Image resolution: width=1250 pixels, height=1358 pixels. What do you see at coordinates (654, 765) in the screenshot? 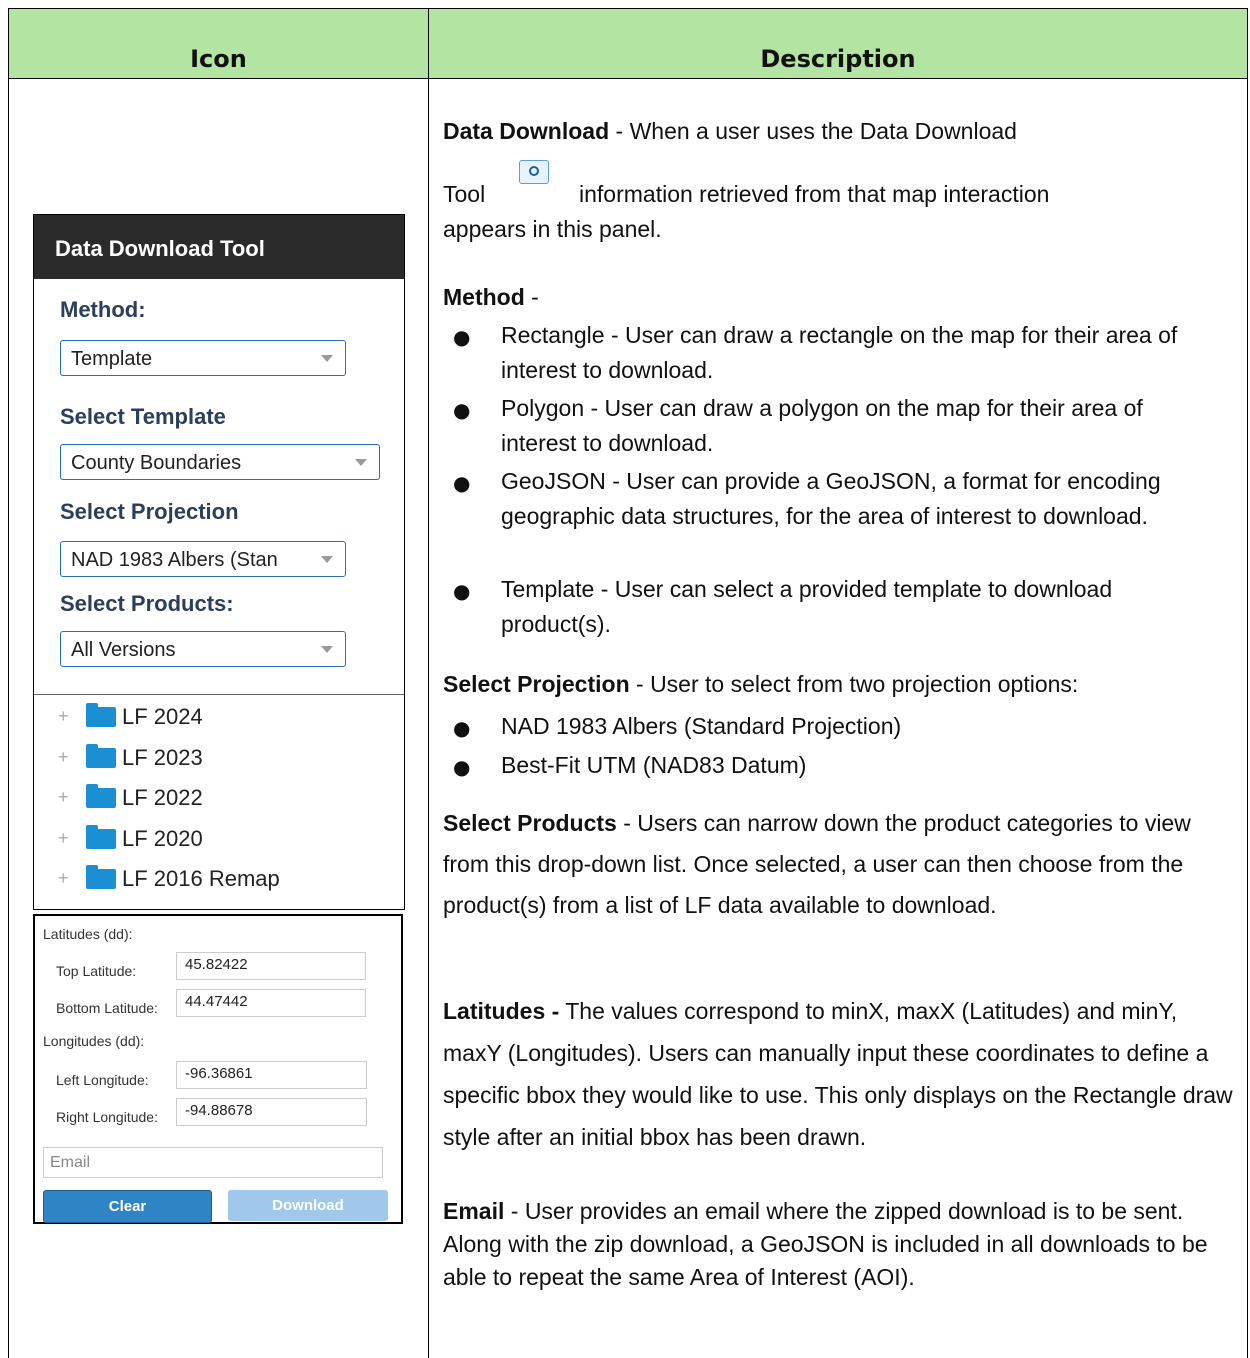
I see `projection-item: Best-Fit UTM (NAD83 Datum)` at bounding box center [654, 765].